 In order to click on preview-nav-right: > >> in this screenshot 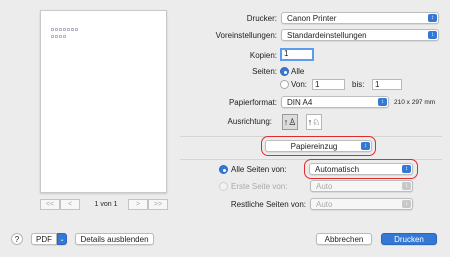, I will do `click(148, 204)`.